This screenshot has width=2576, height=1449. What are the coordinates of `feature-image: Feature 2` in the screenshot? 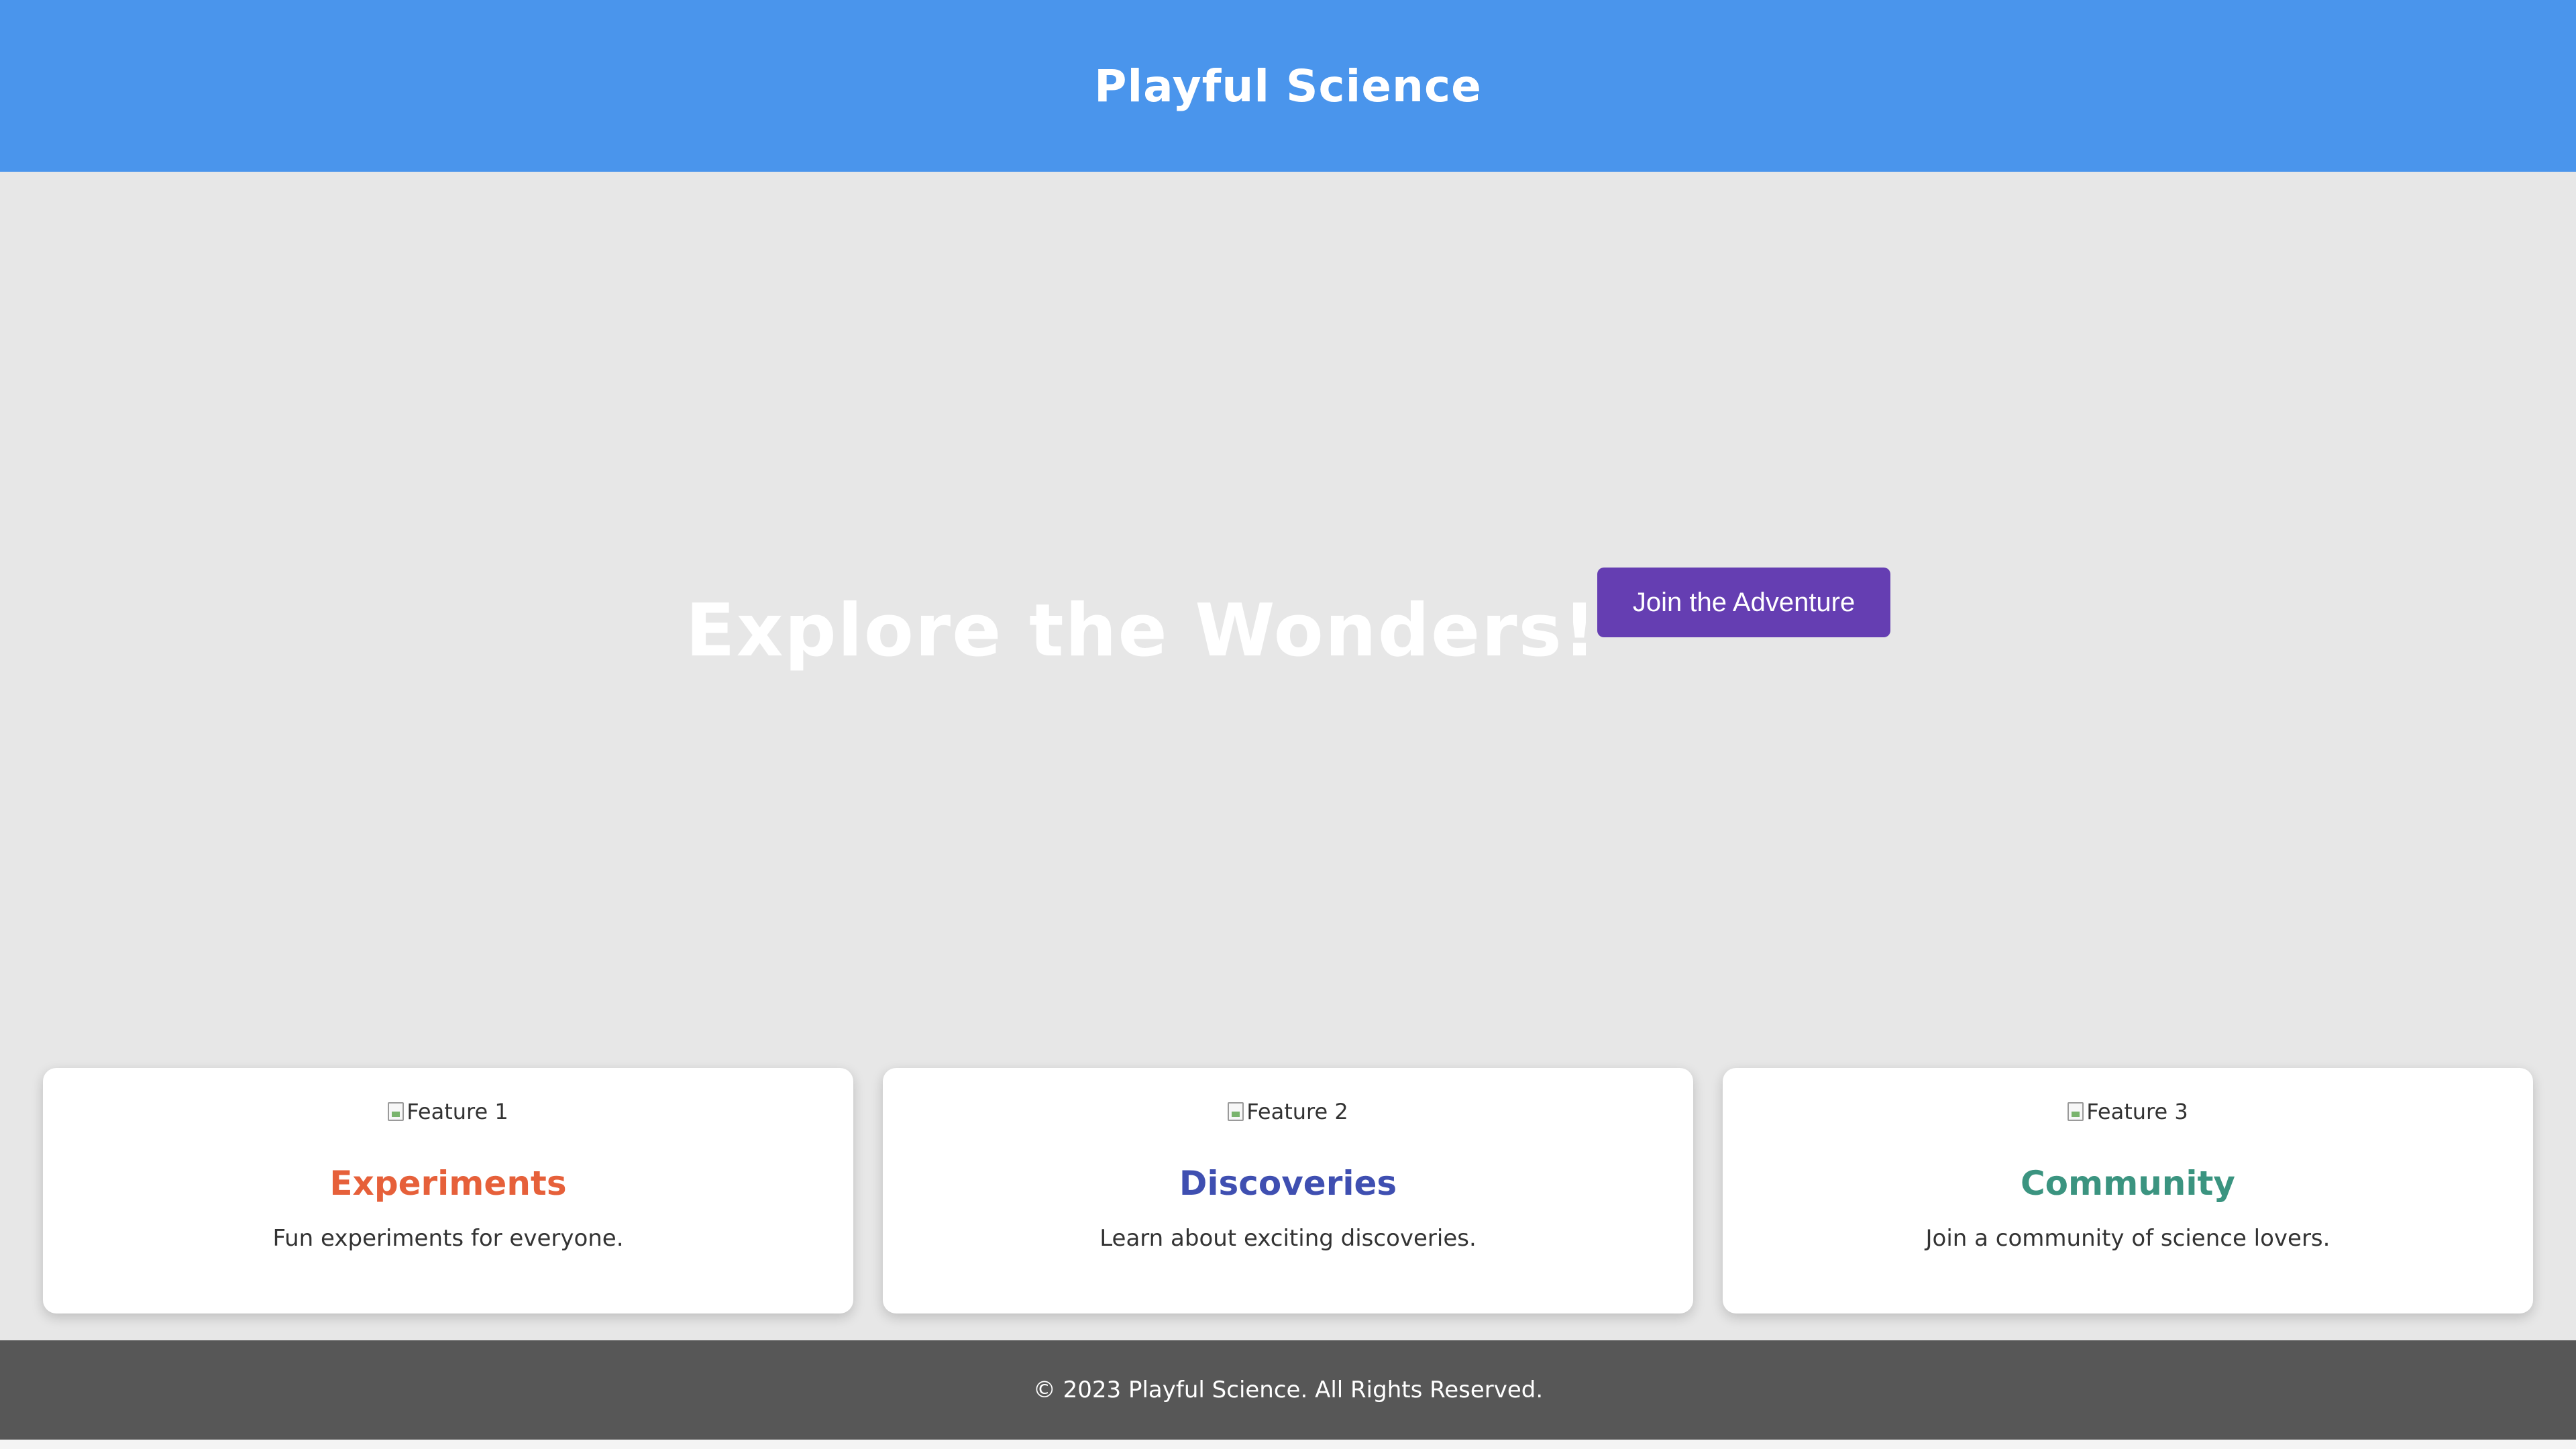 It's located at (1288, 1111).